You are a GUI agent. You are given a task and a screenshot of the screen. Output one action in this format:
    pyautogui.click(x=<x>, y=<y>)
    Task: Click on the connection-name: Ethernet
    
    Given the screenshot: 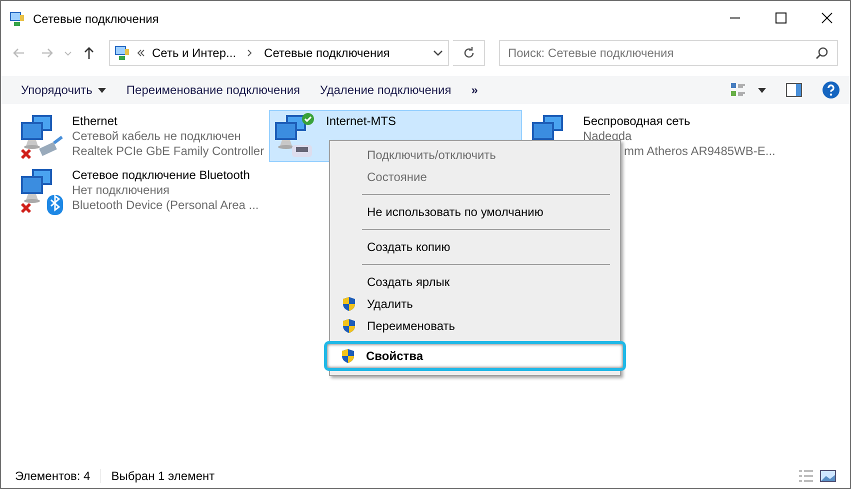 What is the action you would take?
    pyautogui.click(x=95, y=121)
    